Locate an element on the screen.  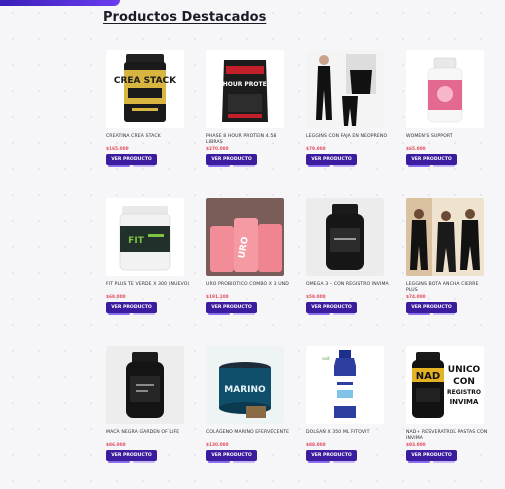
image-label: FIT is located at coordinates (136, 241).